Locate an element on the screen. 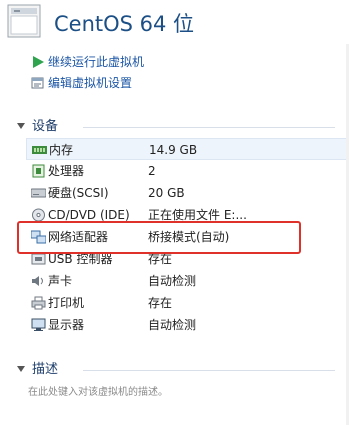 The height and width of the screenshot is (425, 349). device-name: 硬盘(SCSI) is located at coordinates (78, 193).